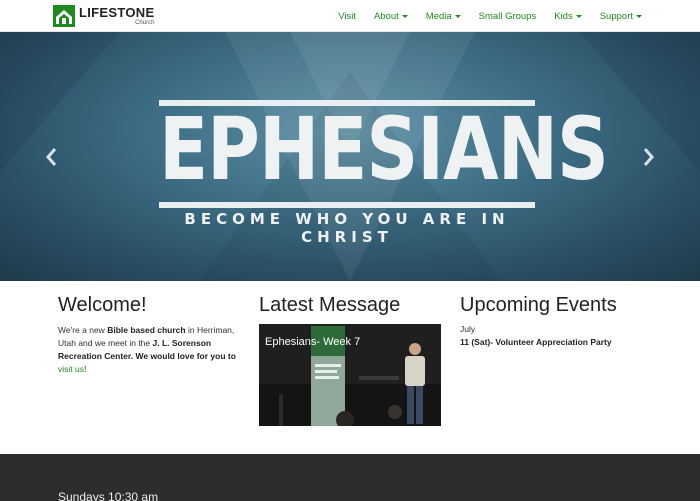 The height and width of the screenshot is (501, 700). I want to click on hero-bottom-bar, so click(347, 205).